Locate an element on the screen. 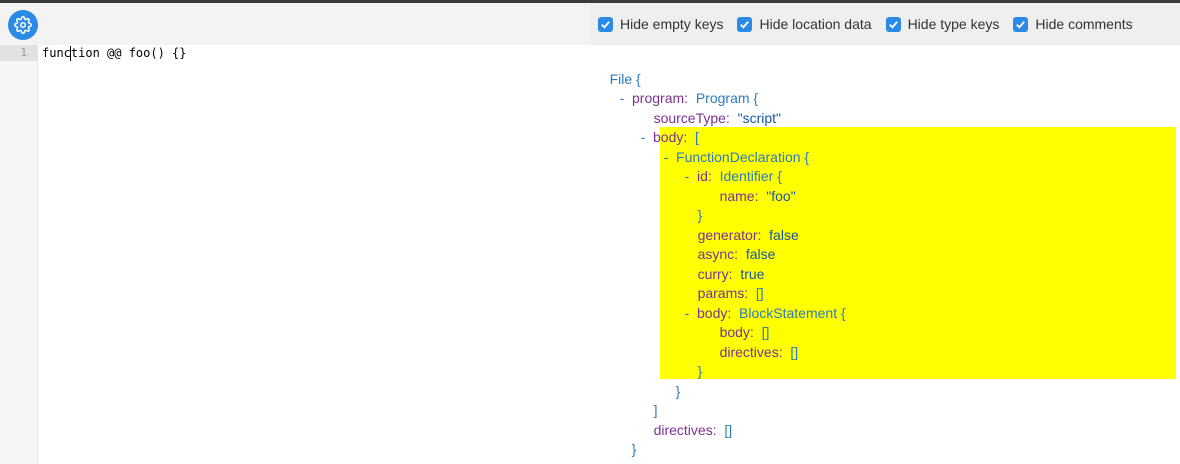  tree-row-curry: curry: true is located at coordinates (723, 263).